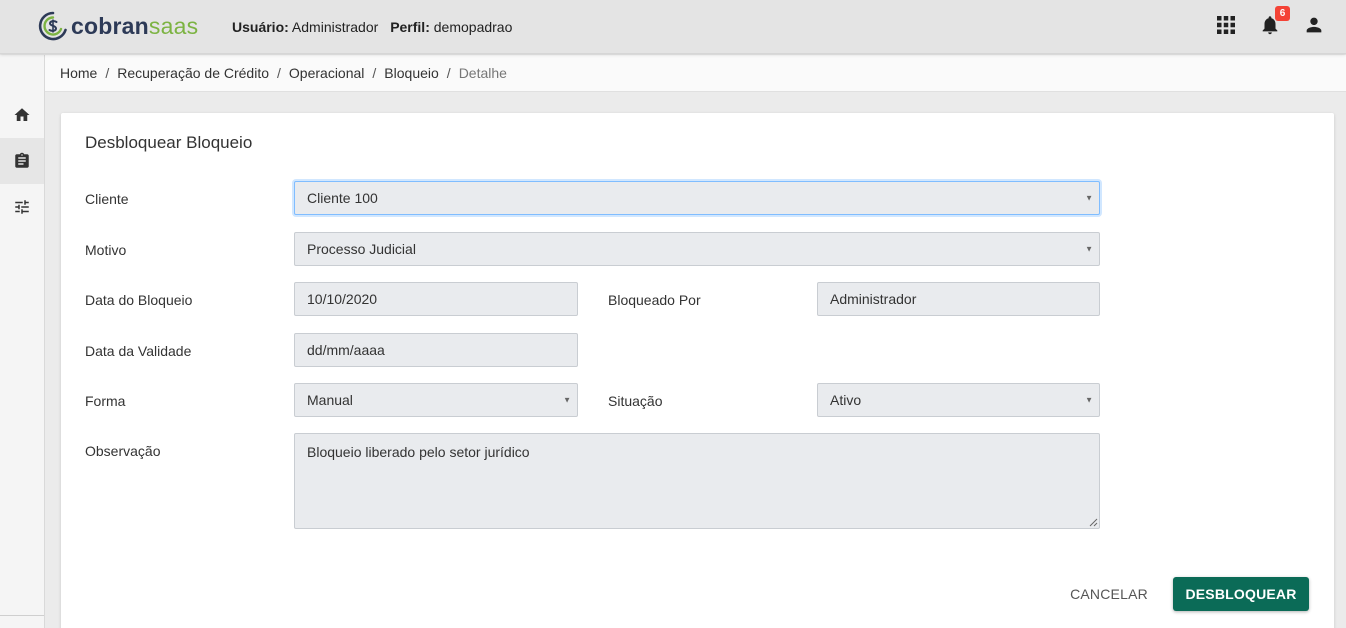 This screenshot has width=1346, height=628. Describe the element at coordinates (22, 341) in the screenshot. I see `sidebar` at that location.